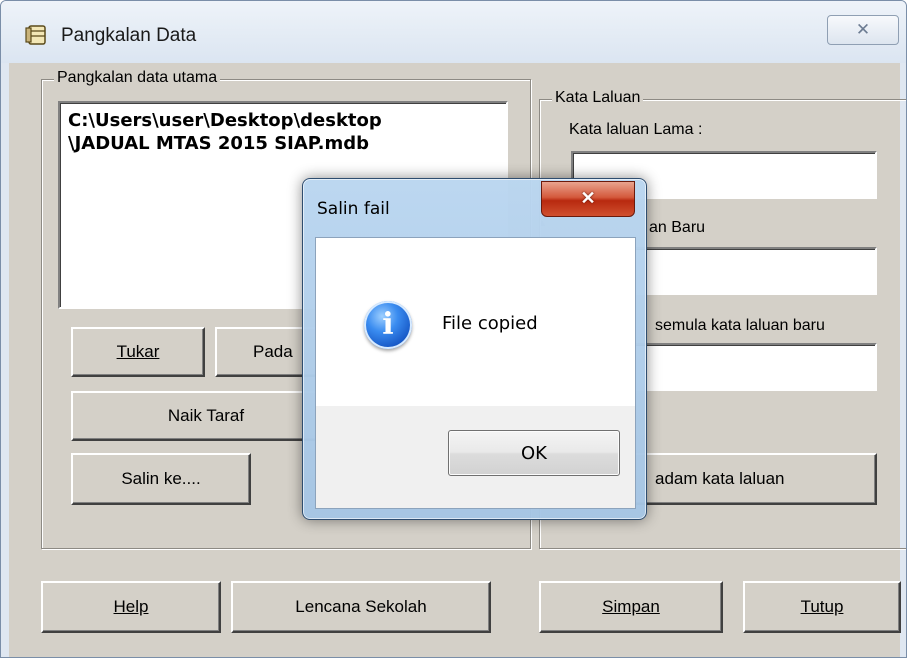 The height and width of the screenshot is (658, 907). What do you see at coordinates (720, 478) in the screenshot?
I see `padam-kata-laluan-label: adam kata laluan` at bounding box center [720, 478].